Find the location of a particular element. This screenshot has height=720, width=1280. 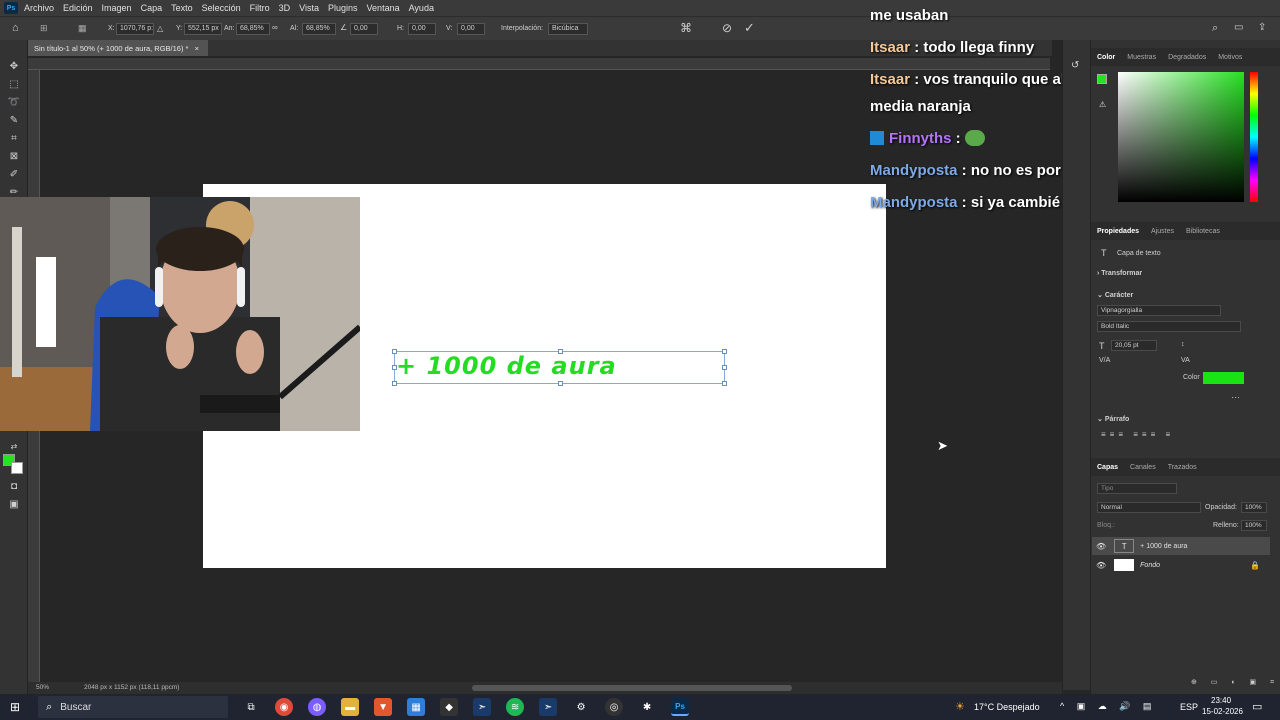

horizontal-scrollbar is located at coordinates (632, 688).